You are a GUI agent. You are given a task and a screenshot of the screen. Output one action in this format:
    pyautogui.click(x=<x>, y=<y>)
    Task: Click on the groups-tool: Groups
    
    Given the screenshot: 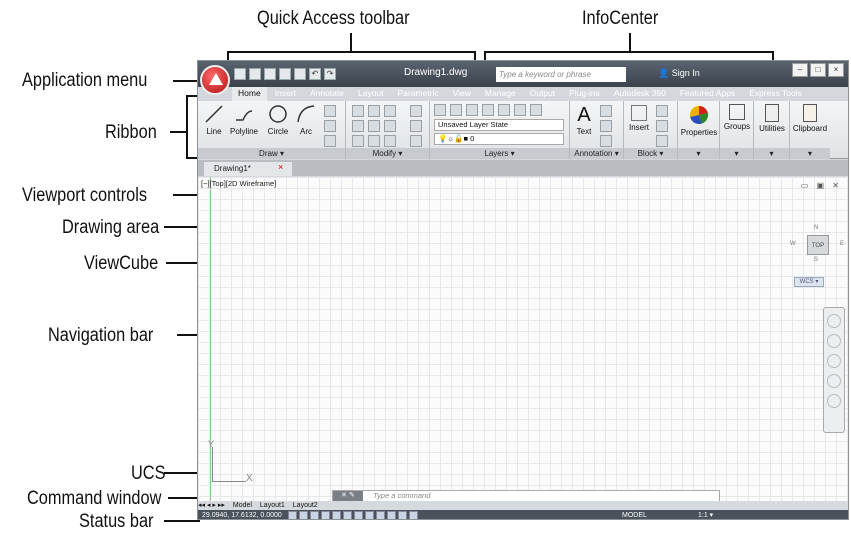 What is the action you would take?
    pyautogui.click(x=737, y=117)
    